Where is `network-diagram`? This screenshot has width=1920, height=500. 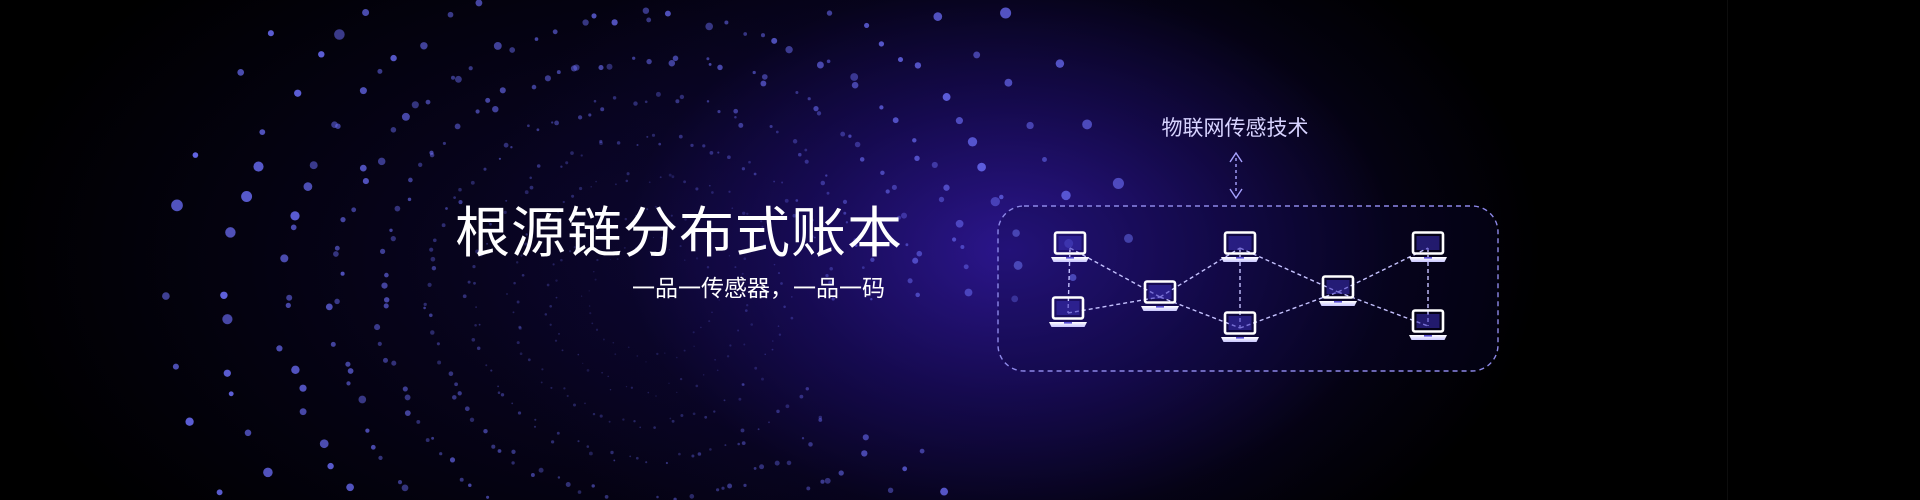
network-diagram is located at coordinates (1248, 261).